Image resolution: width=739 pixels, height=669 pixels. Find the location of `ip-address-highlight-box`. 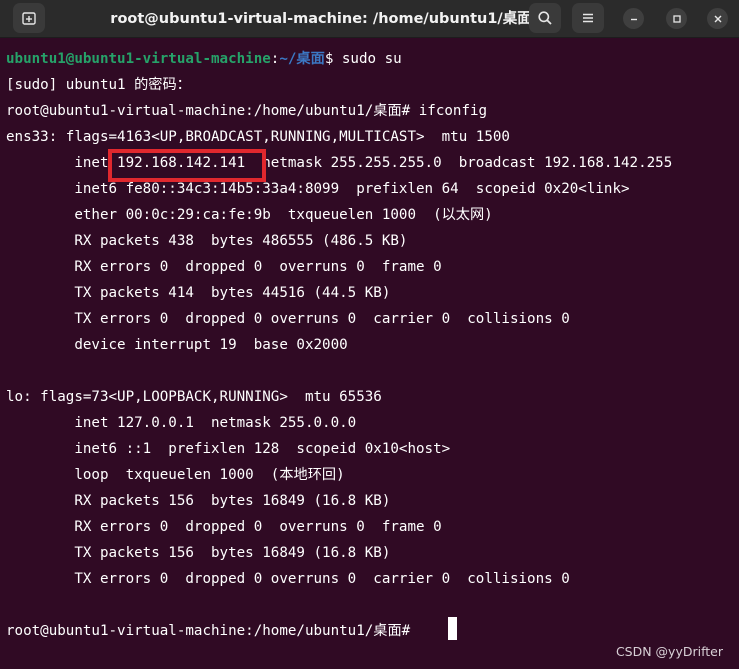

ip-address-highlight-box is located at coordinates (187, 165).